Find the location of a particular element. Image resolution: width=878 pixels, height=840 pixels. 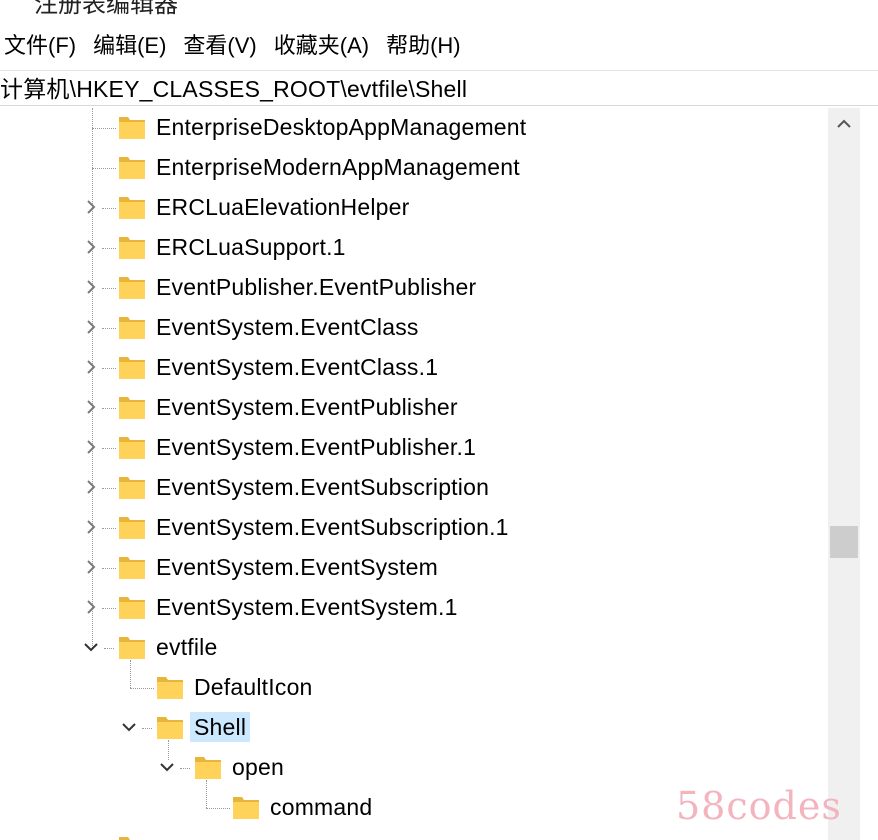

address-path: 计算机\HKEY_CLASSES_ROOT\evtfile\Shell is located at coordinates (233, 89).